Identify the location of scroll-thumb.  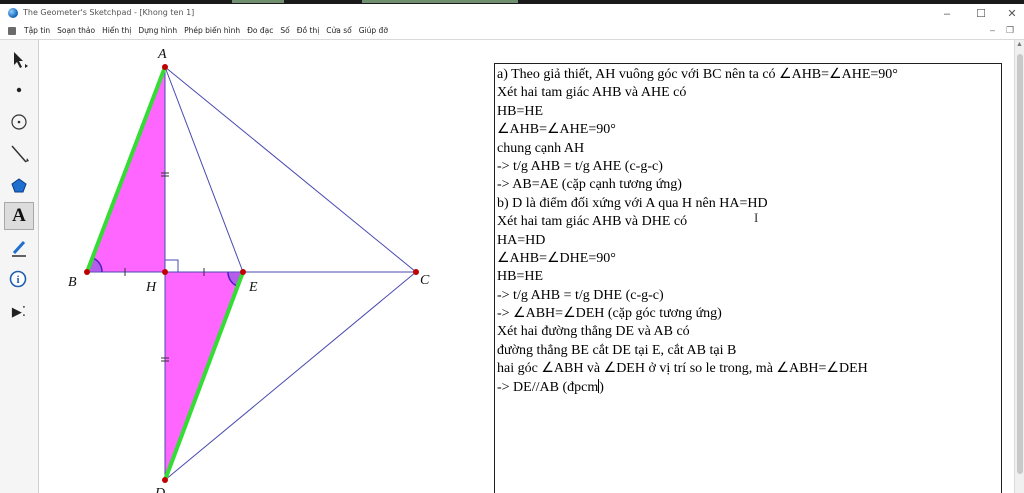
(1020, 264).